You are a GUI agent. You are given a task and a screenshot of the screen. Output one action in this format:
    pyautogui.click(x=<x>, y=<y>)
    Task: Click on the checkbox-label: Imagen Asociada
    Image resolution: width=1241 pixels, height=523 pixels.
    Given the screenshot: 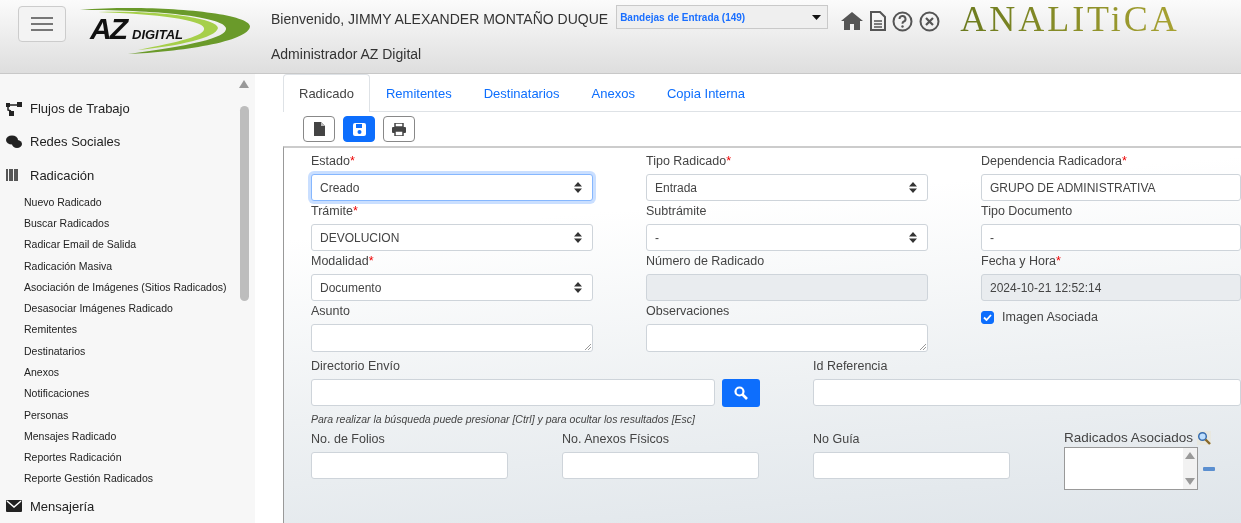 What is the action you would take?
    pyautogui.click(x=1050, y=317)
    